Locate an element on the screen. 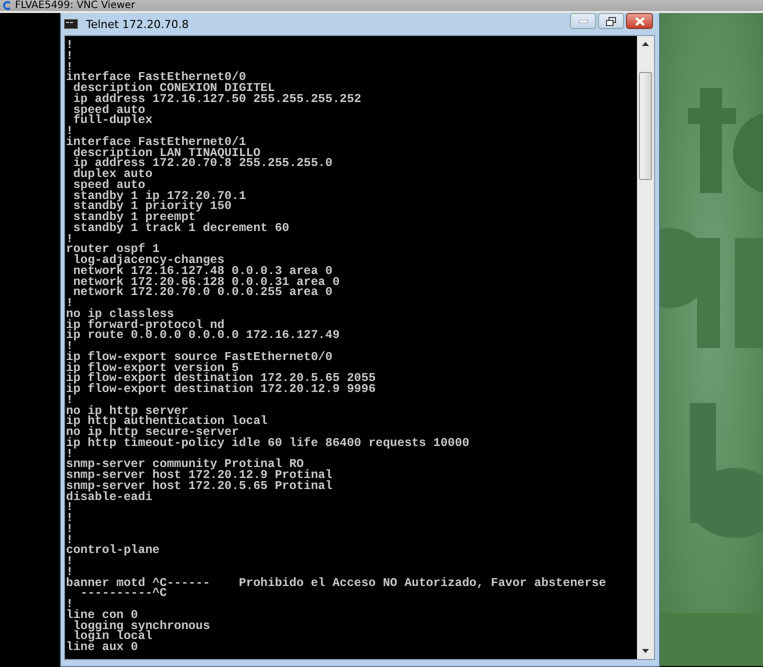 Image resolution: width=763 pixels, height=667 pixels. console-icon is located at coordinates (71, 24).